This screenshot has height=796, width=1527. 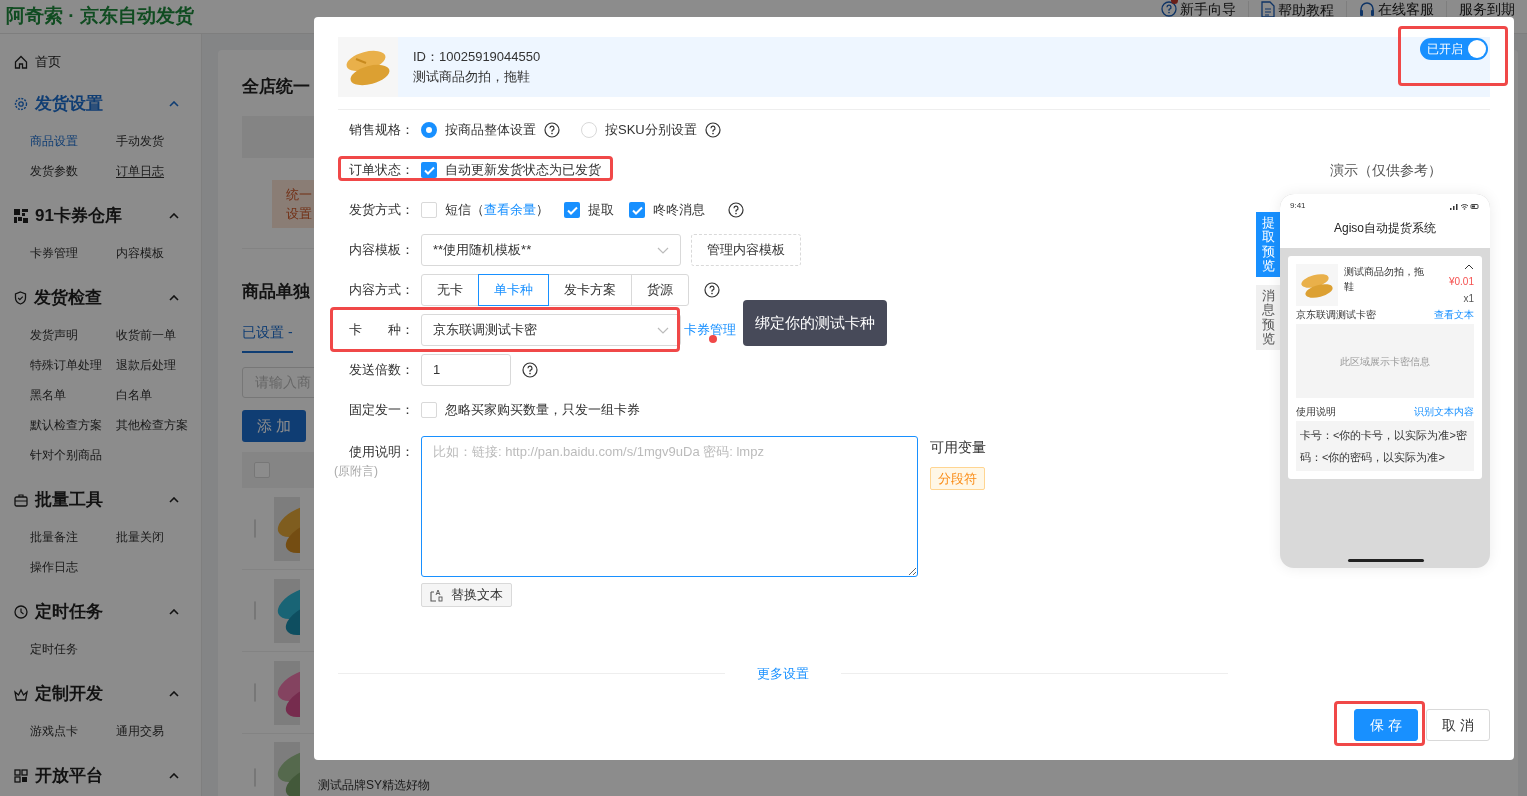 I want to click on select-field: 京东联调测试卡密, so click(x=551, y=330).